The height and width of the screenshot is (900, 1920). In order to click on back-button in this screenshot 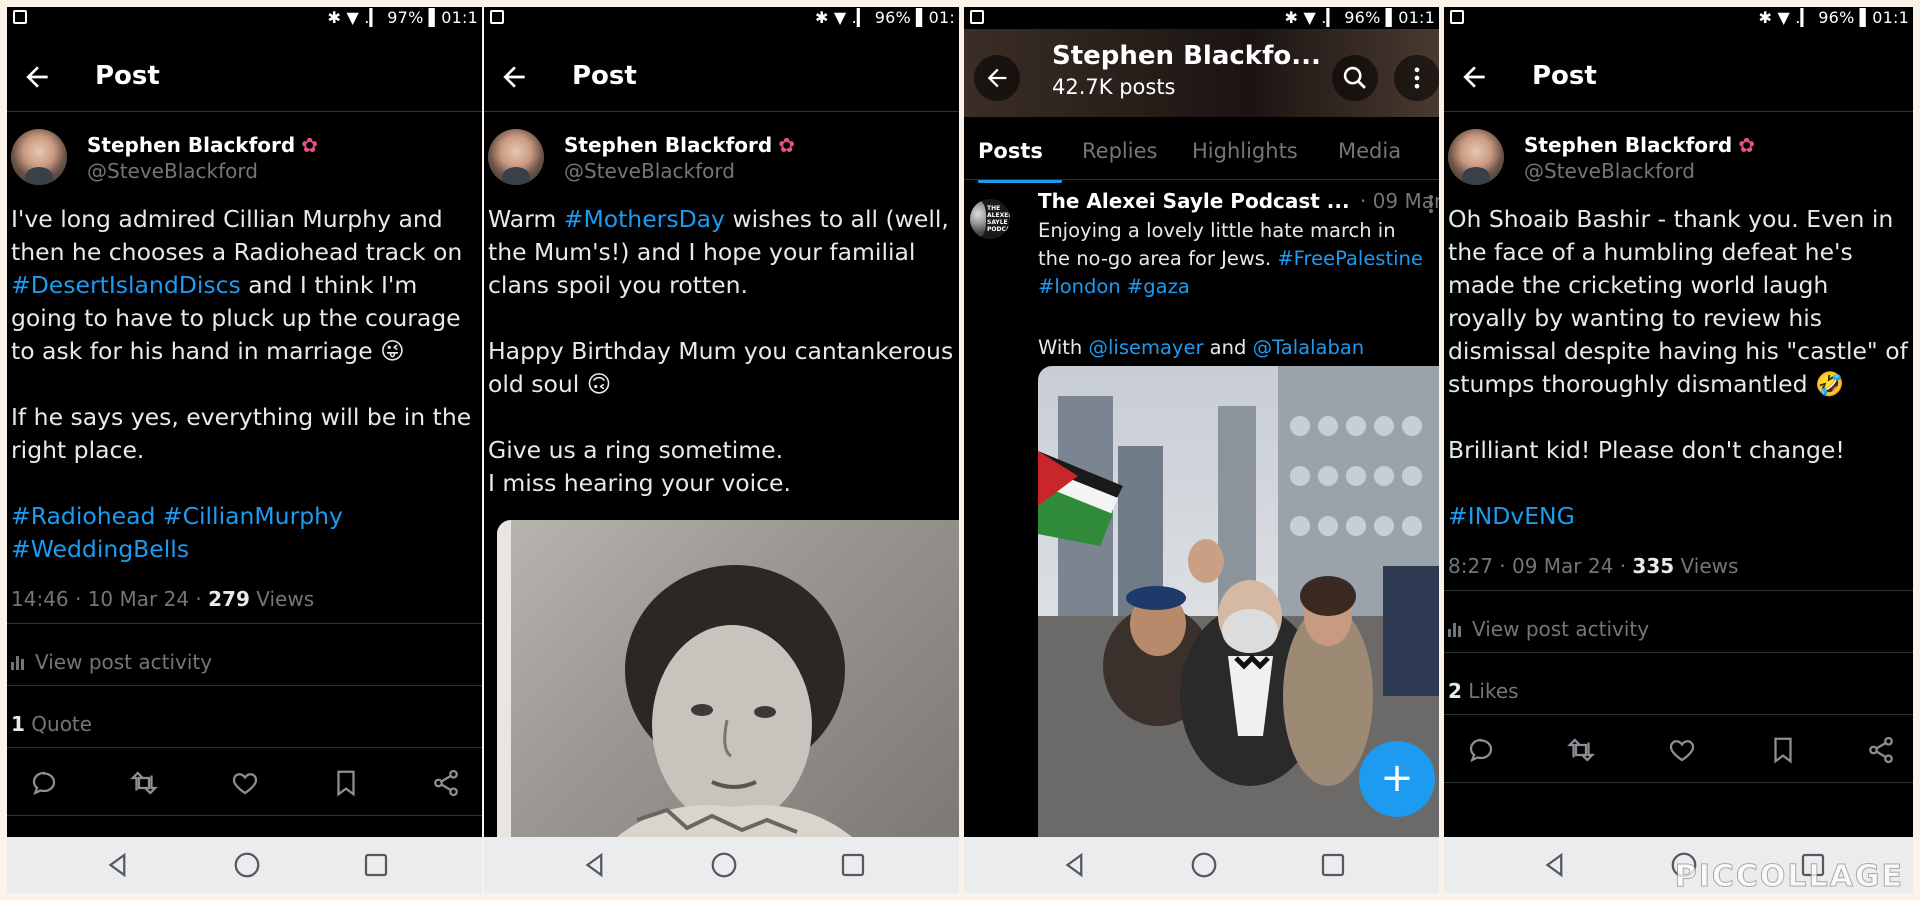, I will do `click(997, 78)`.